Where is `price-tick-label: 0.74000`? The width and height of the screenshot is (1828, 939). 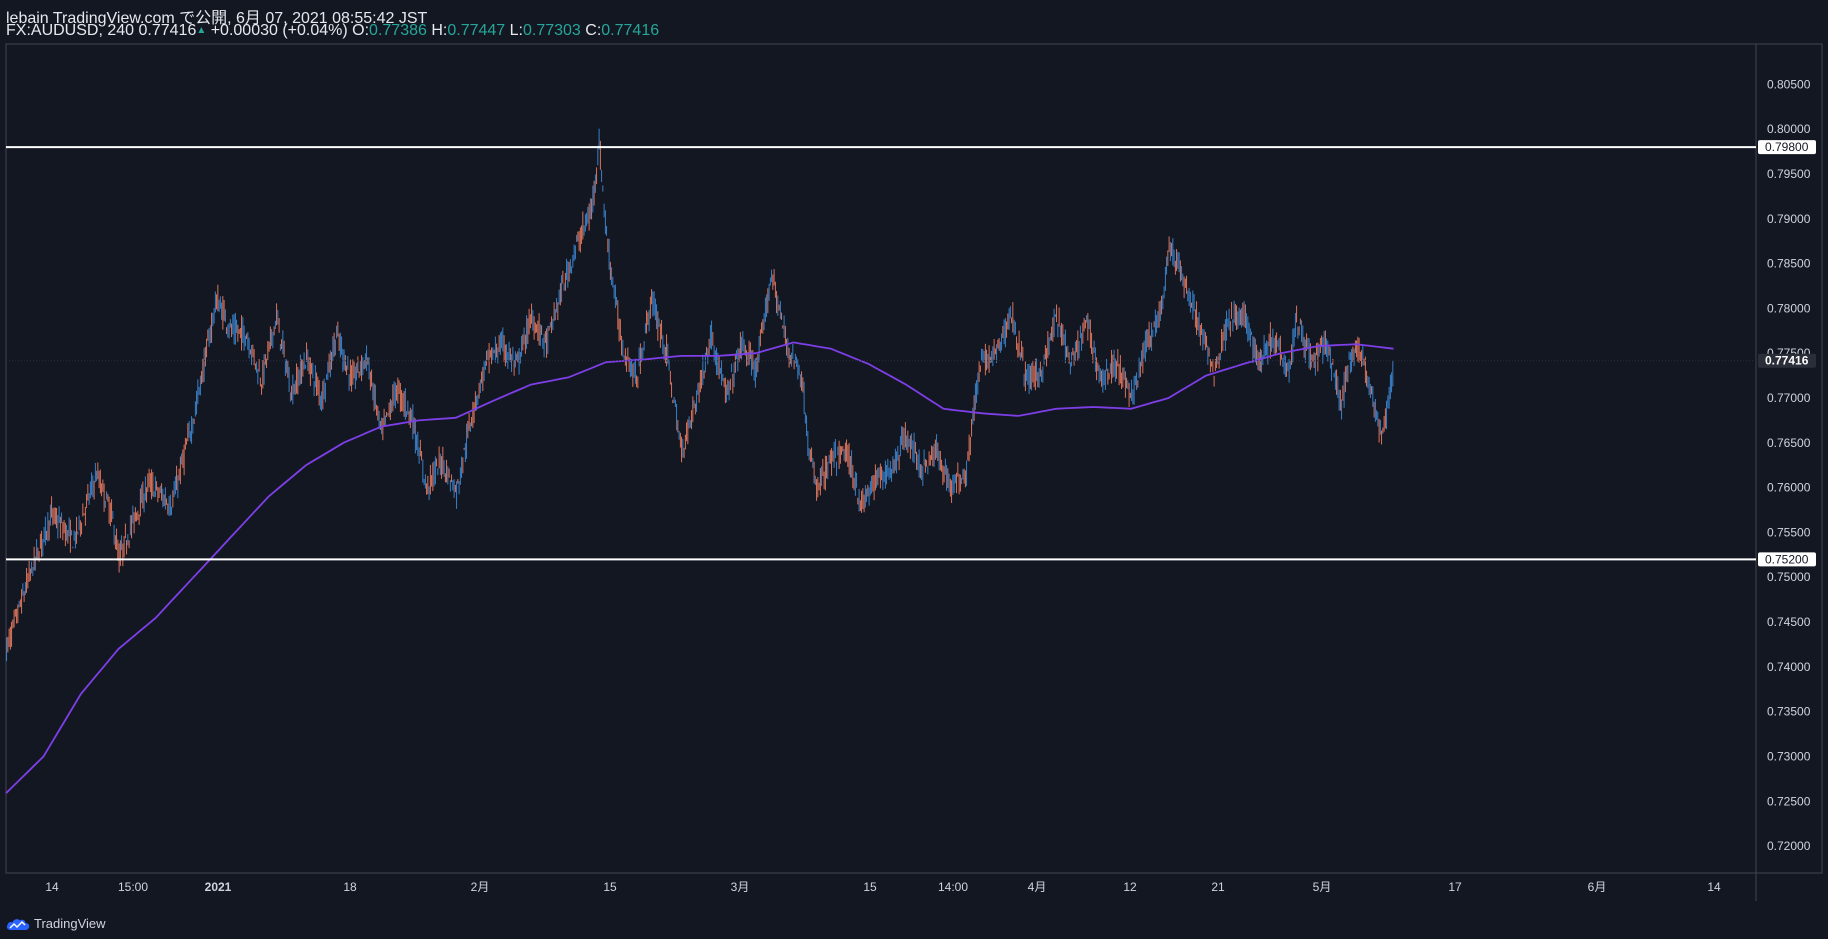
price-tick-label: 0.74000 is located at coordinates (1789, 667).